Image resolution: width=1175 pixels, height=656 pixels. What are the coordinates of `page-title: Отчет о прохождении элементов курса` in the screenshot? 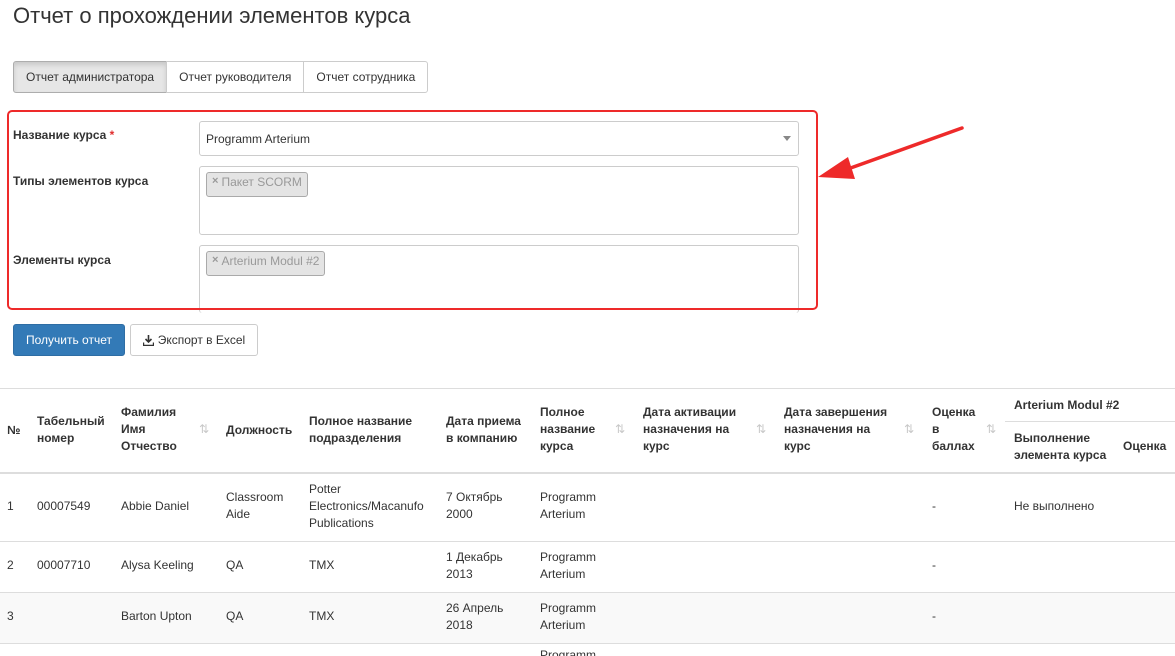 It's located at (212, 15).